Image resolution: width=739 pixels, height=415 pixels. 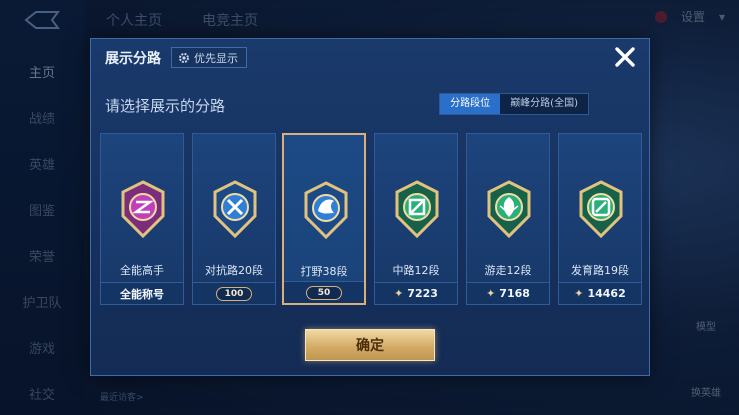 I want to click on power-value: 7223, so click(x=422, y=293).